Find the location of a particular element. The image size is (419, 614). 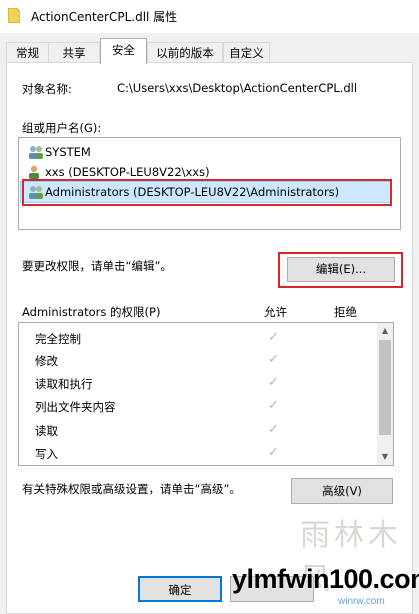

scroll-up-icon: ▲ is located at coordinates (385, 331).